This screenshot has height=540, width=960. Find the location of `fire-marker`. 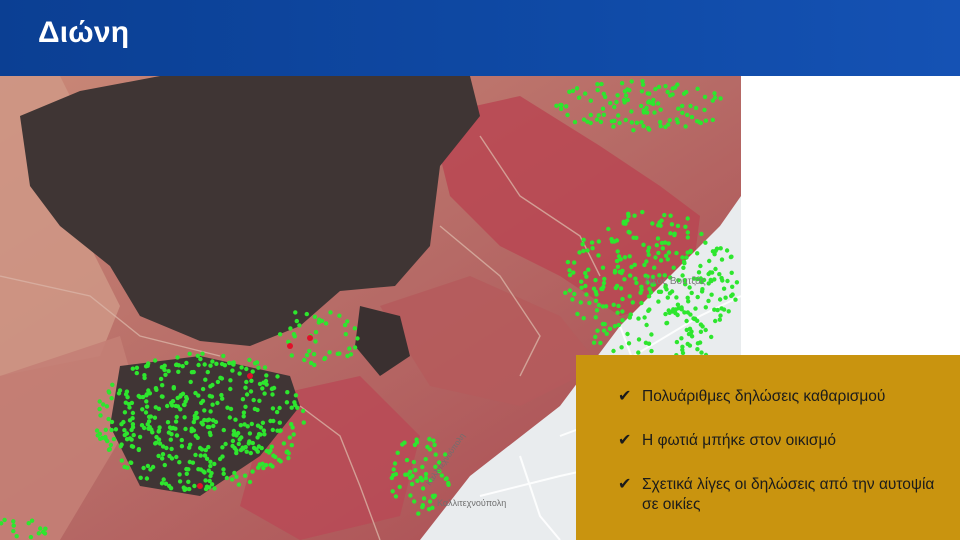

fire-marker is located at coordinates (200, 486).